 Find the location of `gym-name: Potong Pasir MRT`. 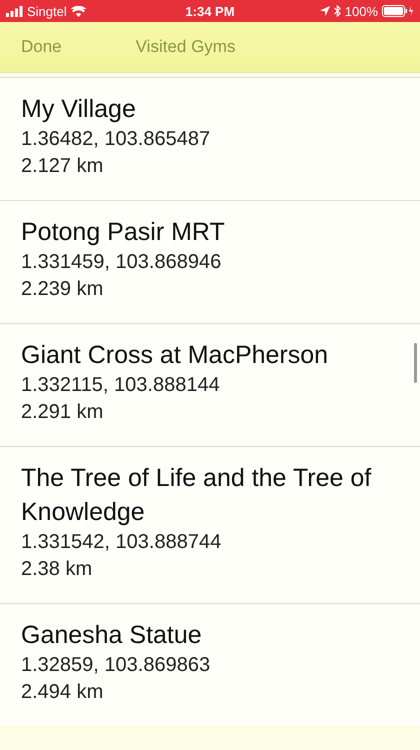

gym-name: Potong Pasir MRT is located at coordinates (123, 232).